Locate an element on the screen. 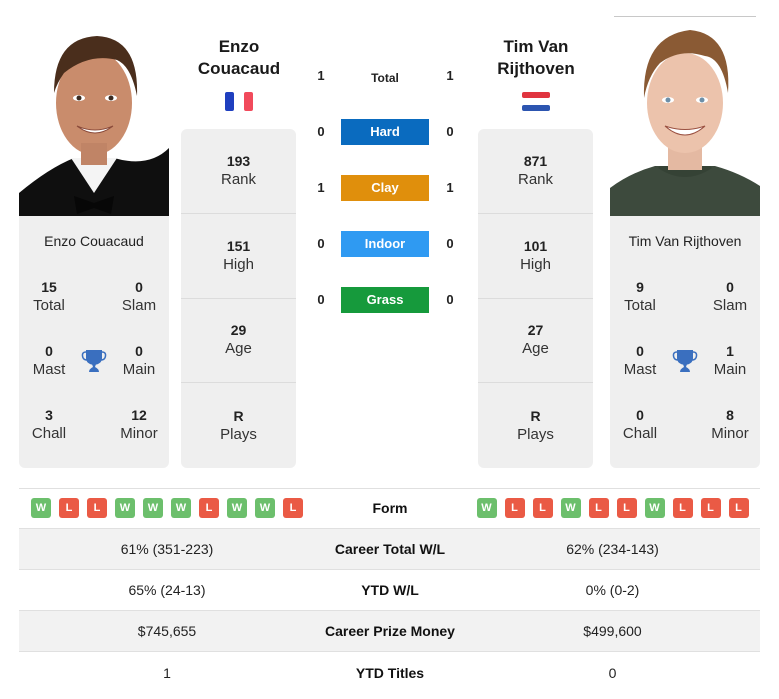 The width and height of the screenshot is (779, 699). titles-minor: 8 Minor is located at coordinates (730, 425).